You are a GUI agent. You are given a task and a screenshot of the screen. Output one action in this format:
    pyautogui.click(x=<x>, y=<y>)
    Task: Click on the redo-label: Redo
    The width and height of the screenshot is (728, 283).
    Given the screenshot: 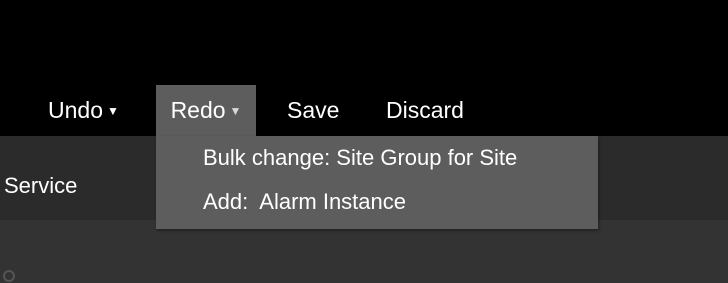 What is the action you would take?
    pyautogui.click(x=198, y=110)
    